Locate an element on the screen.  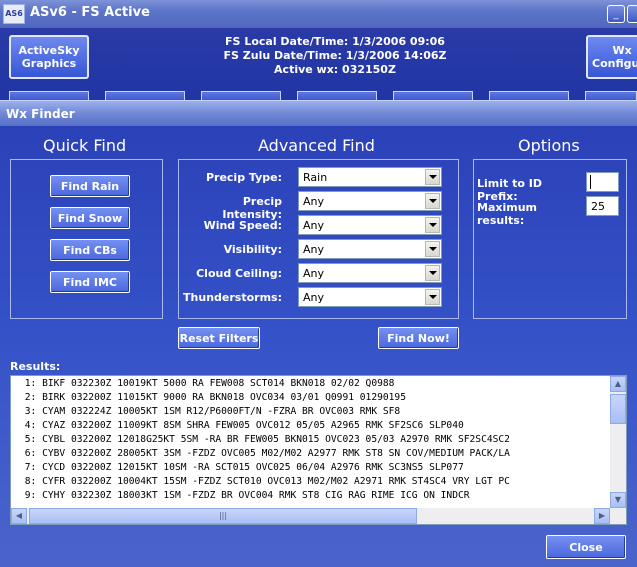
find-cbs-button: Find CBs is located at coordinates (90, 250).